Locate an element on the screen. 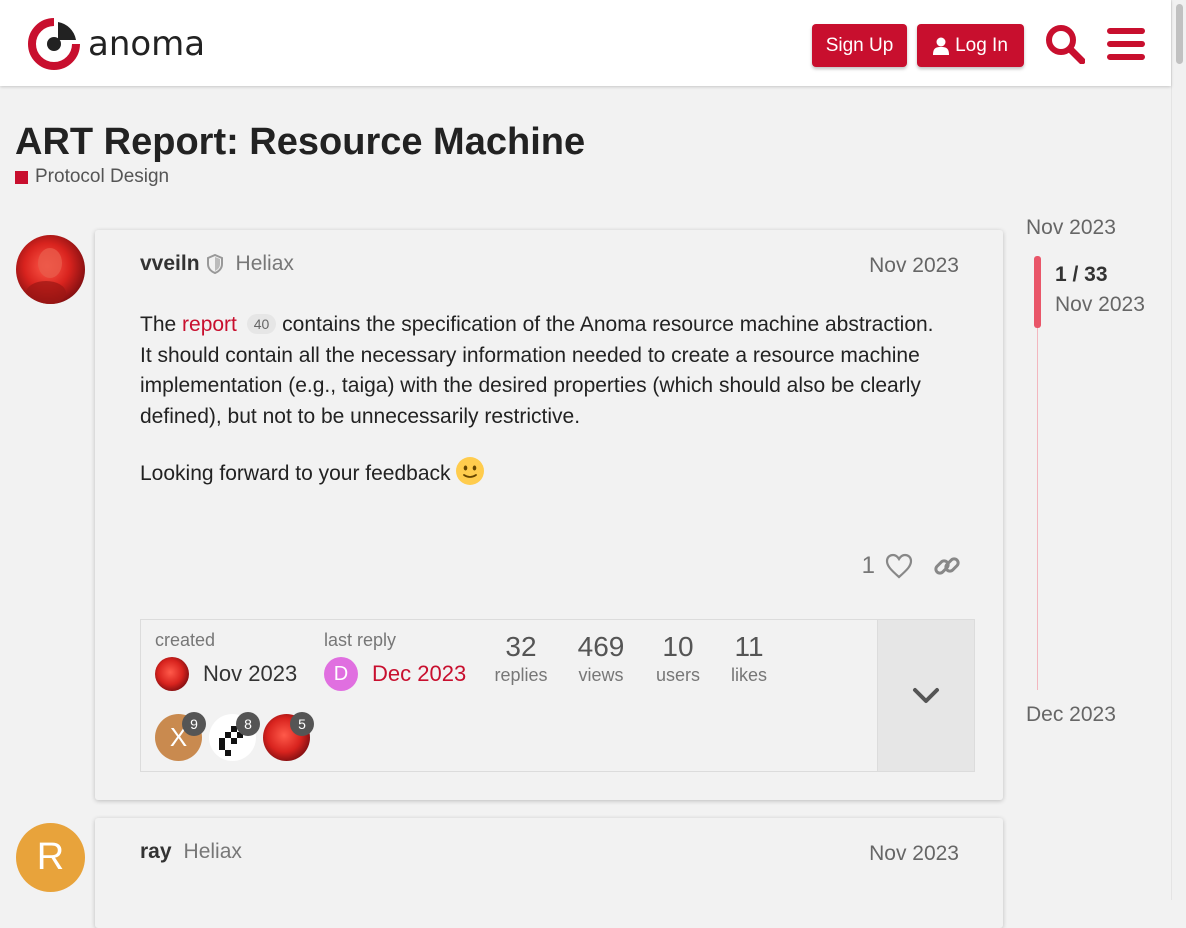 This screenshot has height=928, width=1186. text-fragment: The is located at coordinates (161, 324).